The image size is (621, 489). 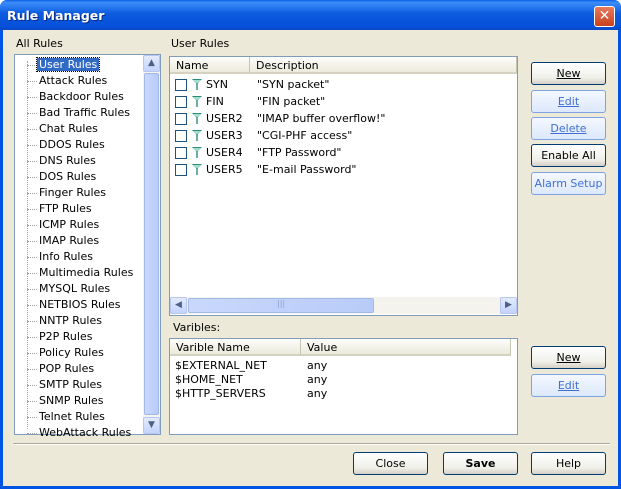 I want to click on variable-row: $HOME_NET any, so click(x=251, y=380).